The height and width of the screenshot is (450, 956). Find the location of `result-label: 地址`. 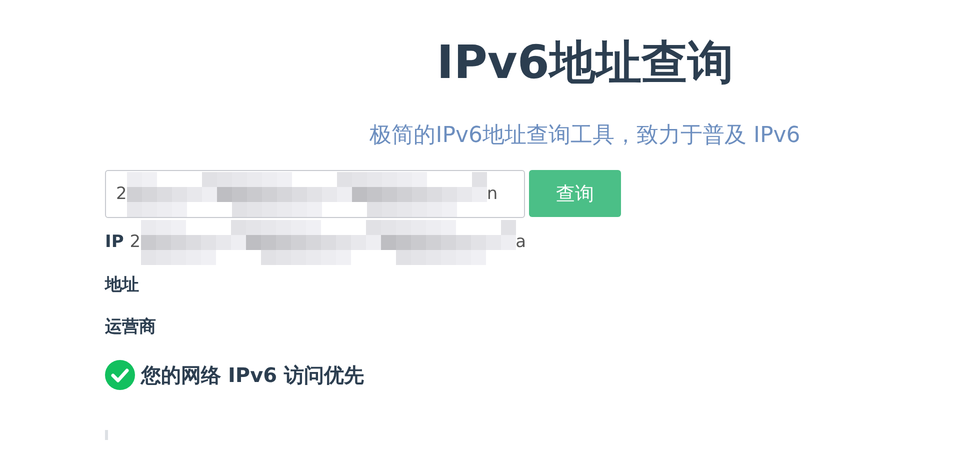

result-label: 地址 is located at coordinates (122, 285).